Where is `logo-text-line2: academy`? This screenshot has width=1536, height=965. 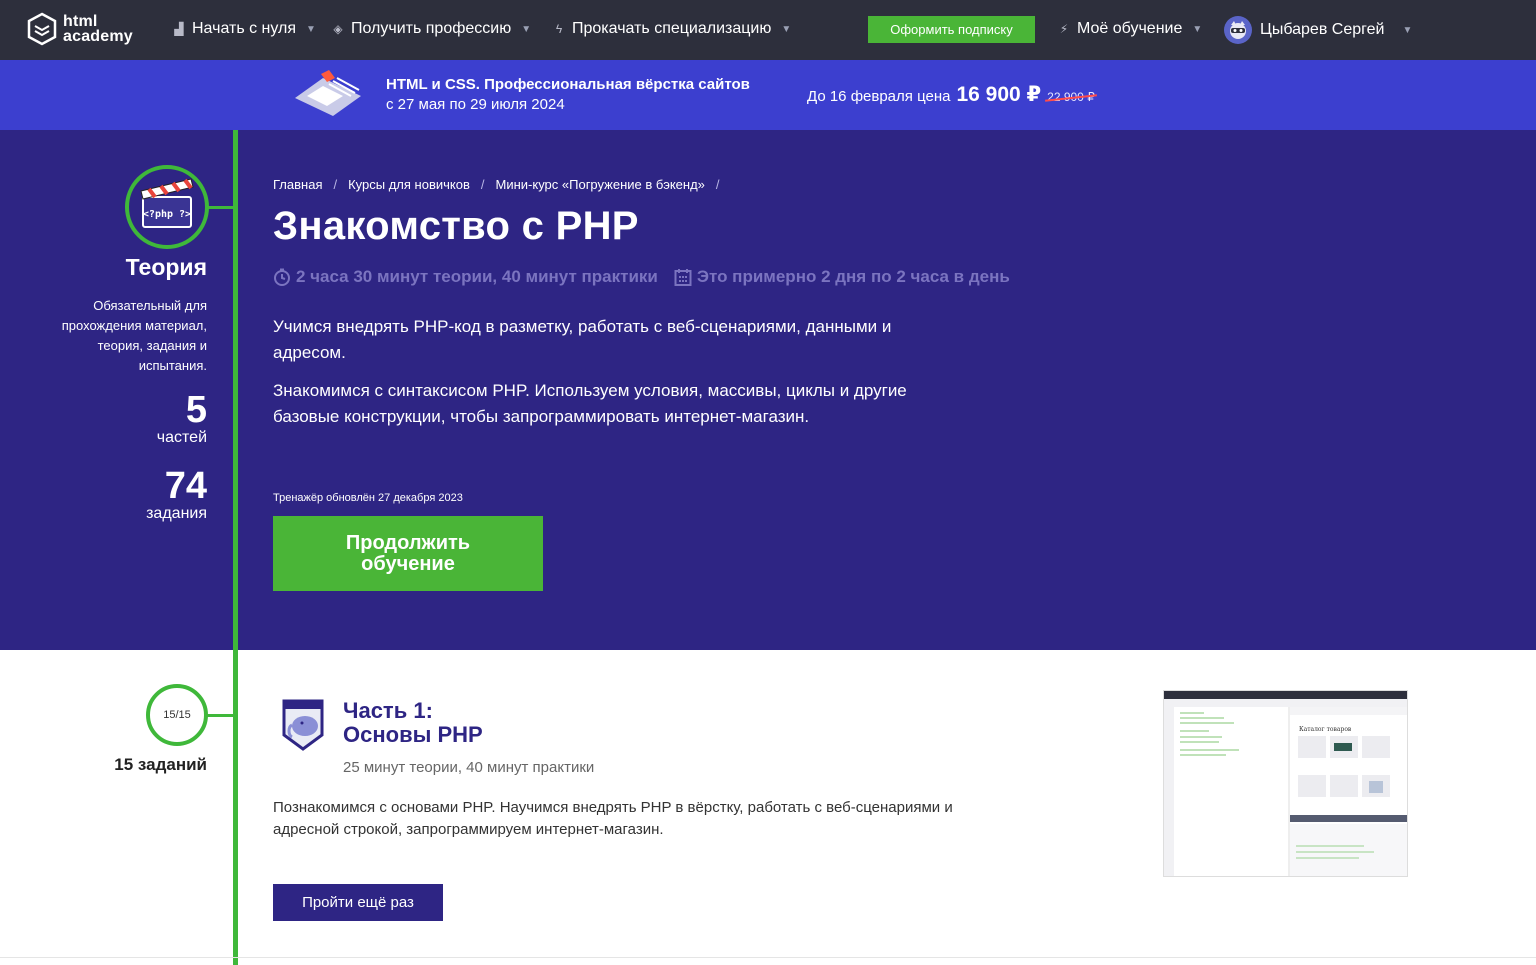
logo-text-line2: academy is located at coordinates (98, 36).